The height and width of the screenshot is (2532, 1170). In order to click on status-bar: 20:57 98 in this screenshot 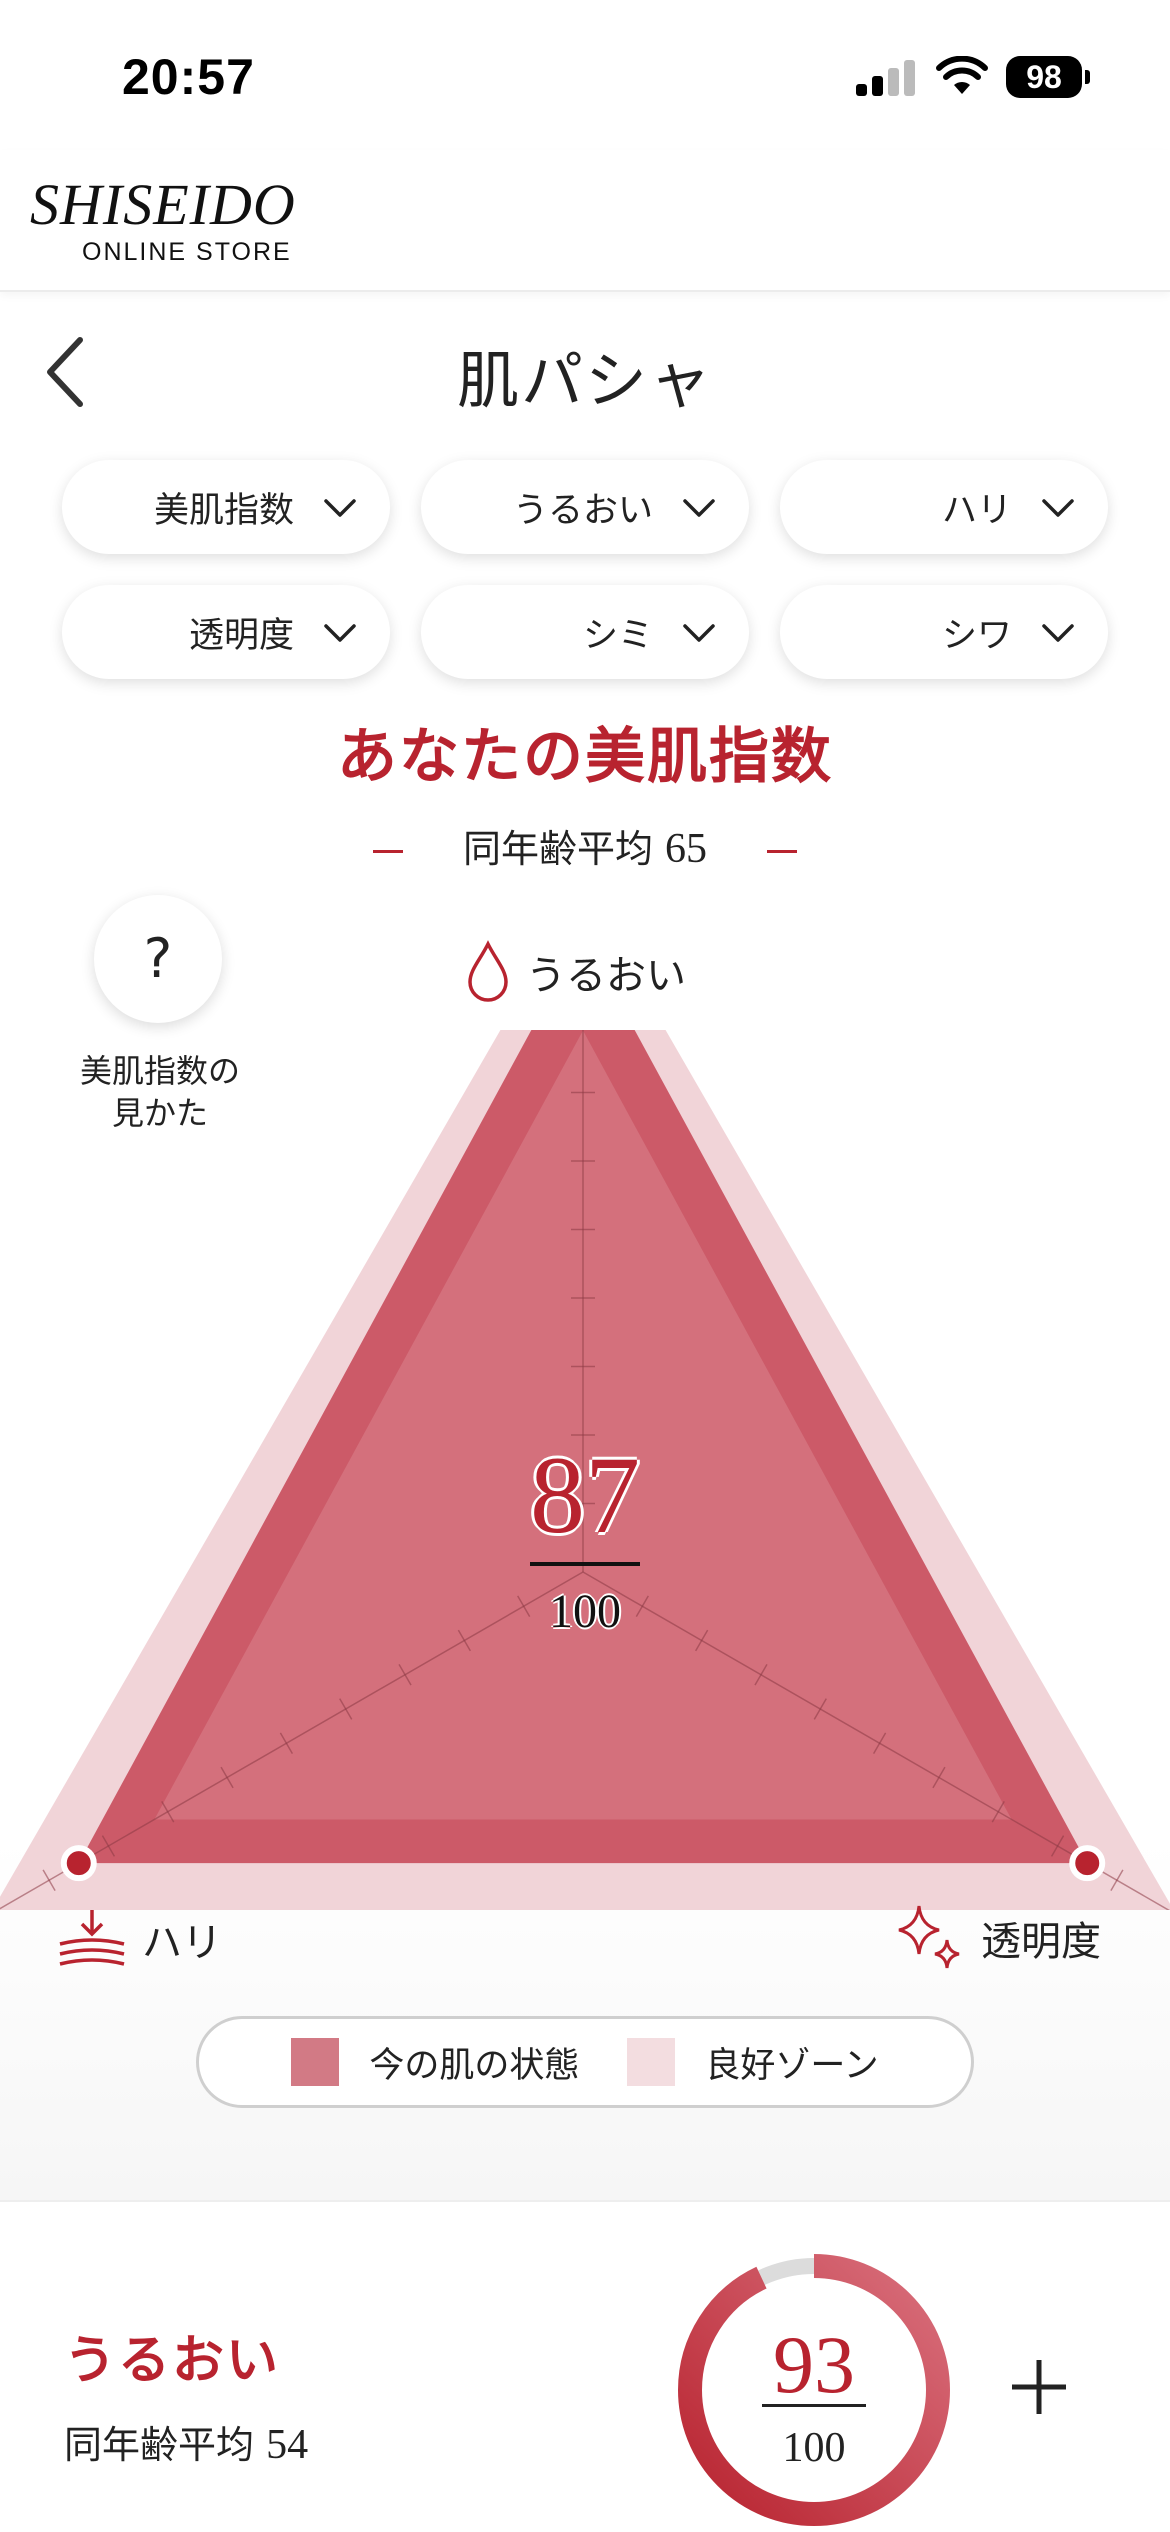, I will do `click(585, 75)`.